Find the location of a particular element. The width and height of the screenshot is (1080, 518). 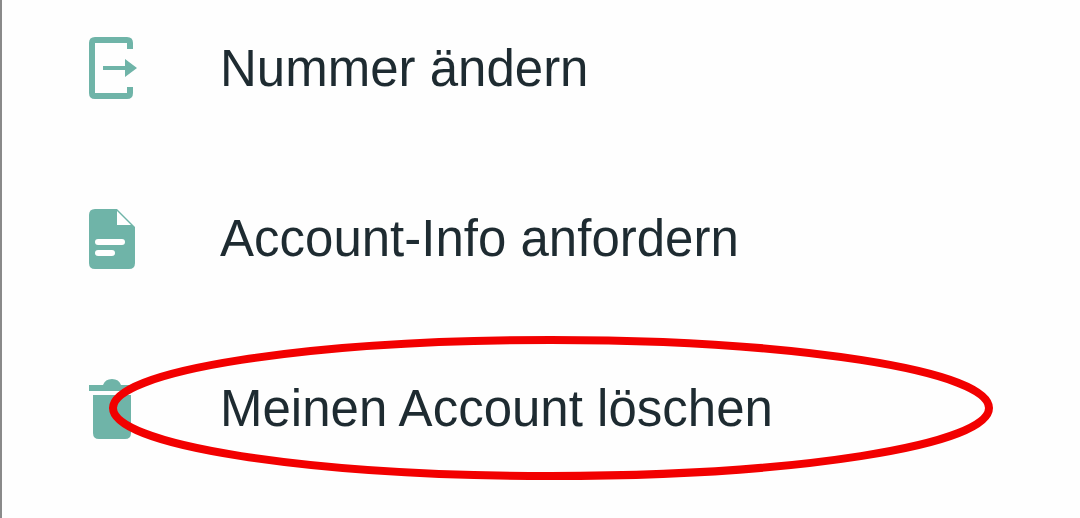

menu-item-label: Account-Info anfordern is located at coordinates (479, 238).